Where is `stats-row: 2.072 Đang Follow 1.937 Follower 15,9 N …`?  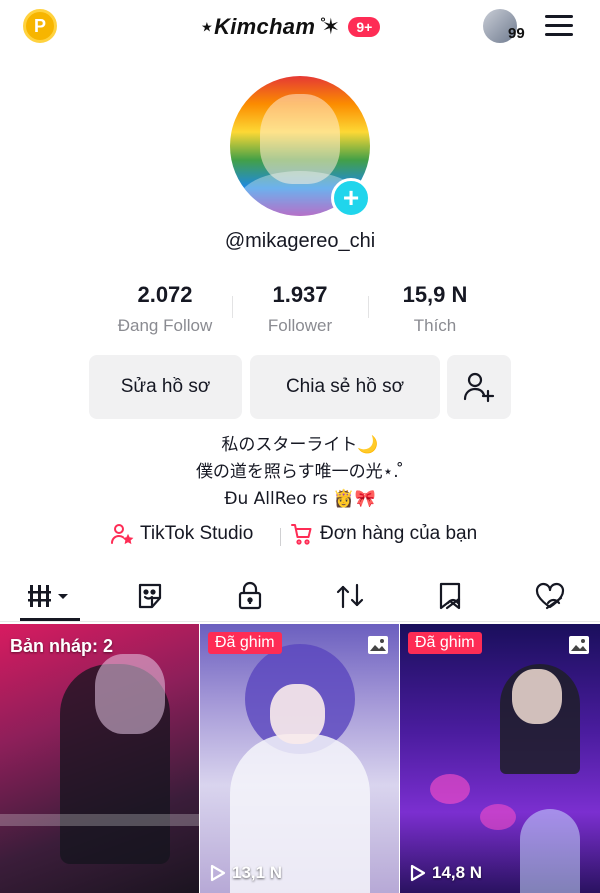 stats-row: 2.072 Đang Follow 1.937 Follower 15,9 N … is located at coordinates (300, 312).